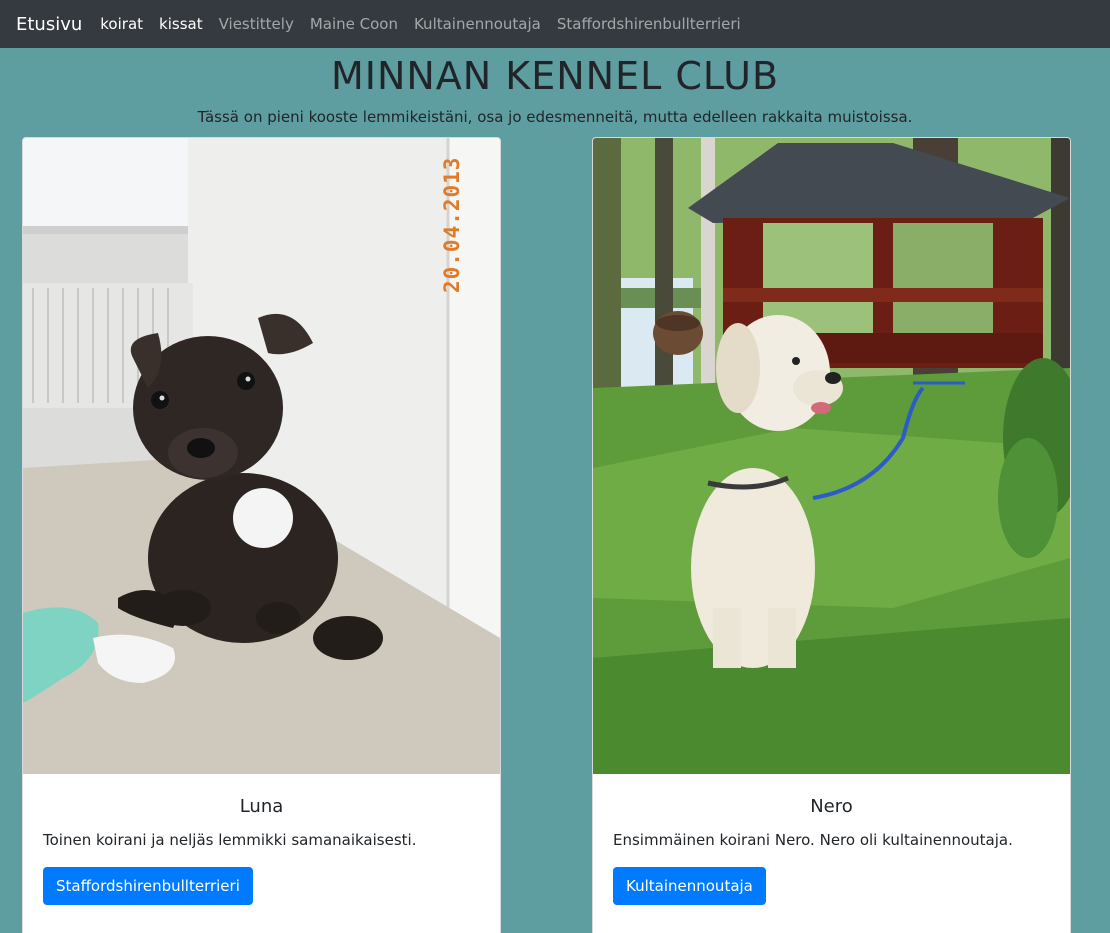 This screenshot has width=1110, height=933. I want to click on photo-date-stamp: 20.04.2013, so click(452, 225).